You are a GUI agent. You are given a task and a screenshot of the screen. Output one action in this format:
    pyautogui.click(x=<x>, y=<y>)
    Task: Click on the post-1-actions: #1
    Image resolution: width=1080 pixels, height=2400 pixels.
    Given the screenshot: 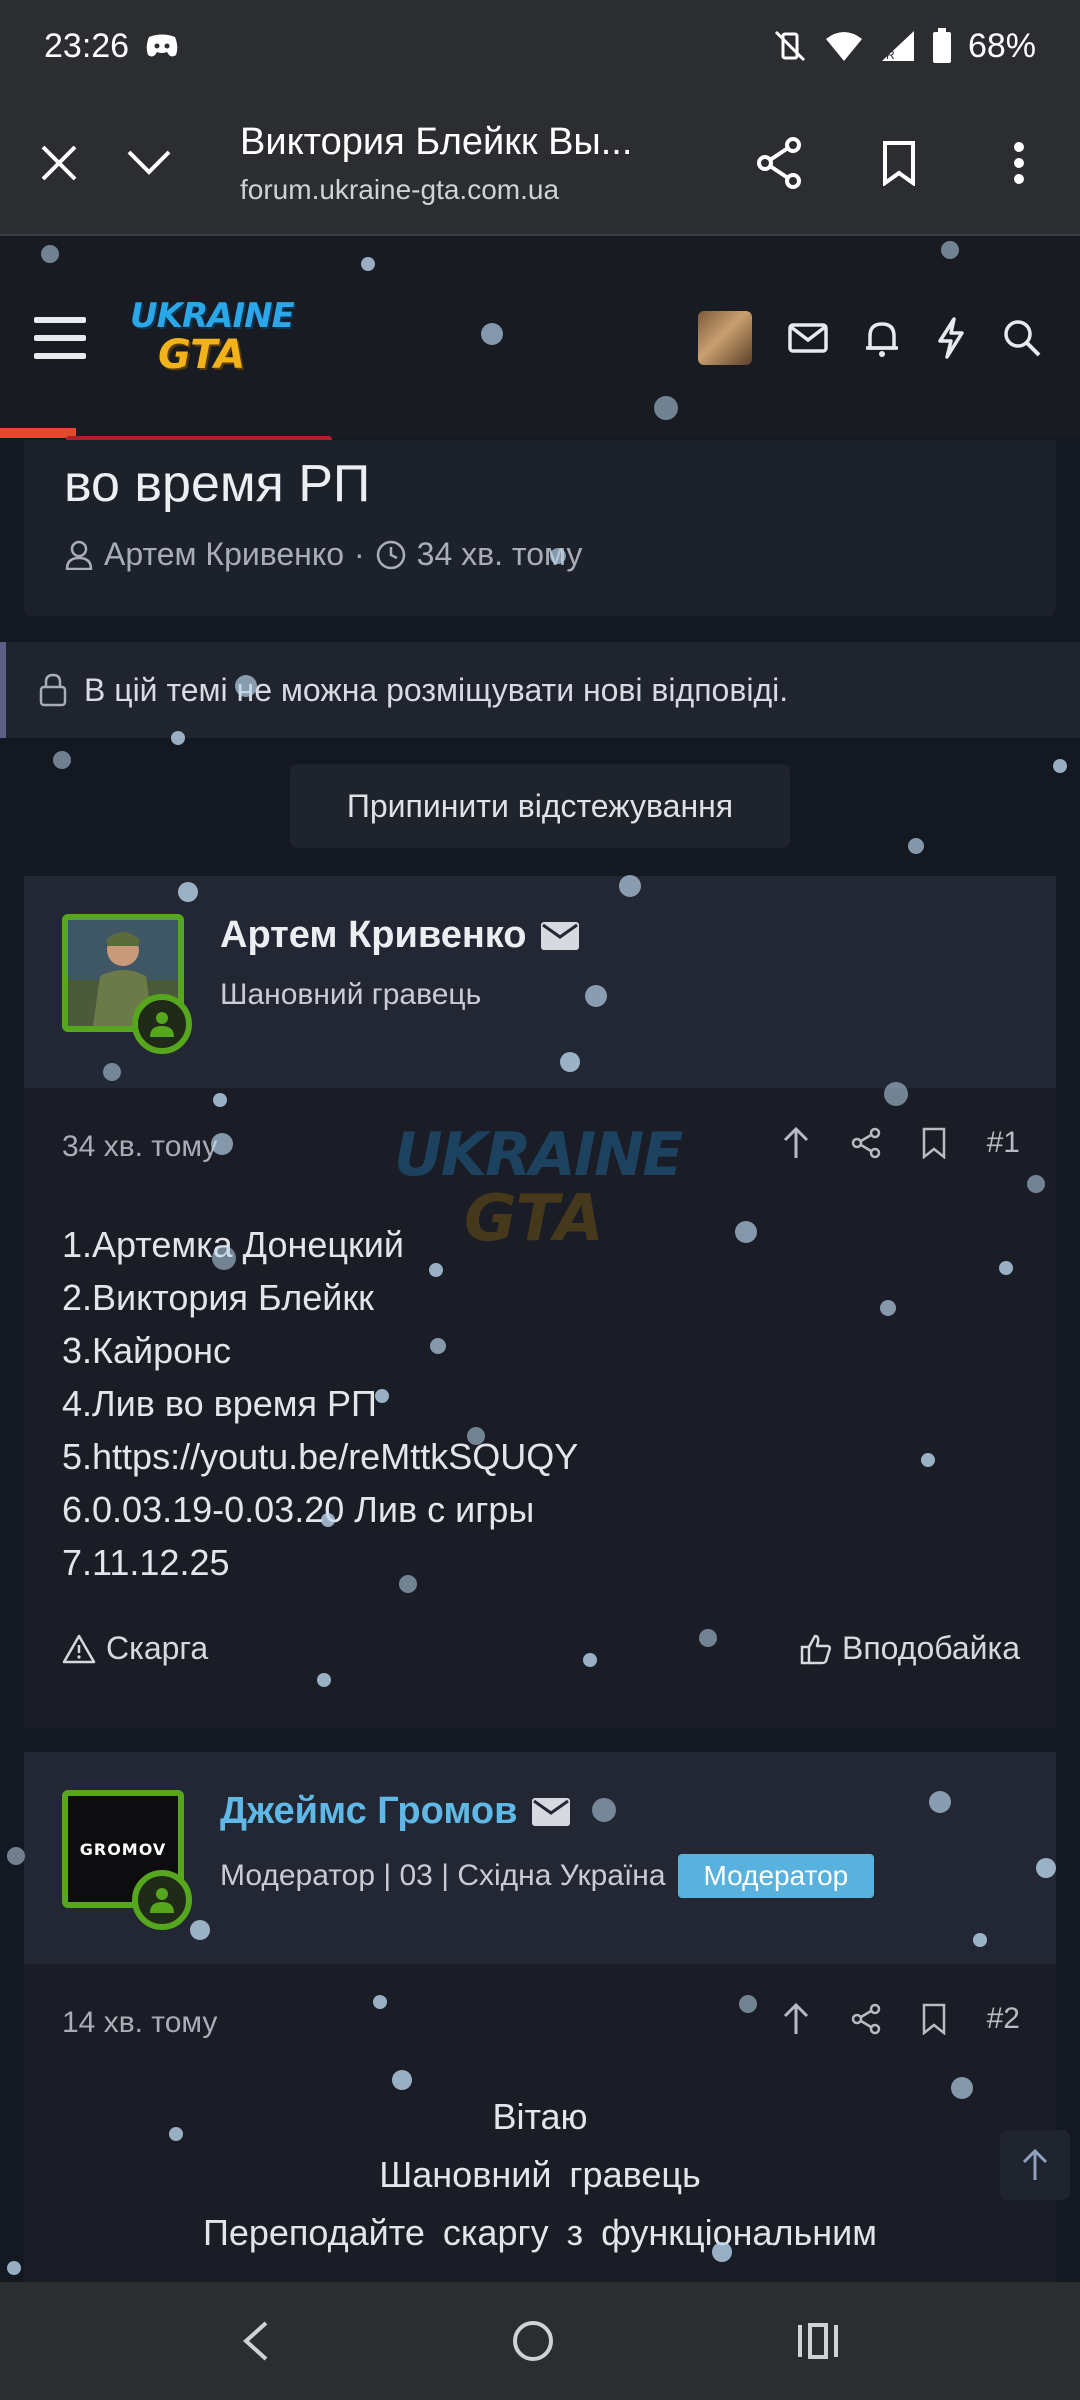 What is the action you would take?
    pyautogui.click(x=900, y=1143)
    